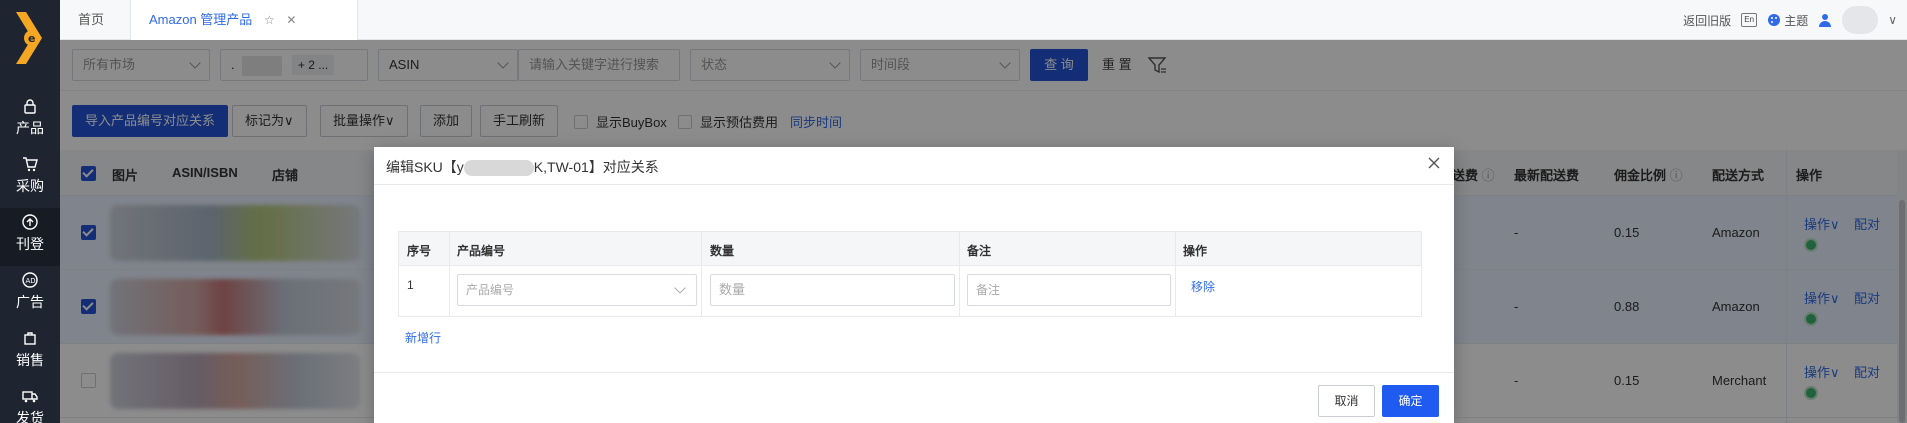  What do you see at coordinates (1195, 251) in the screenshot?
I see `col-op: 操作` at bounding box center [1195, 251].